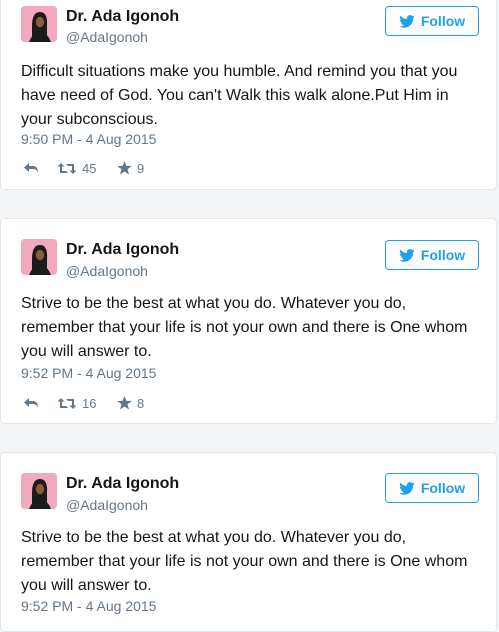 The width and height of the screenshot is (499, 632). What do you see at coordinates (89, 403) in the screenshot?
I see `retweet-count: 16` at bounding box center [89, 403].